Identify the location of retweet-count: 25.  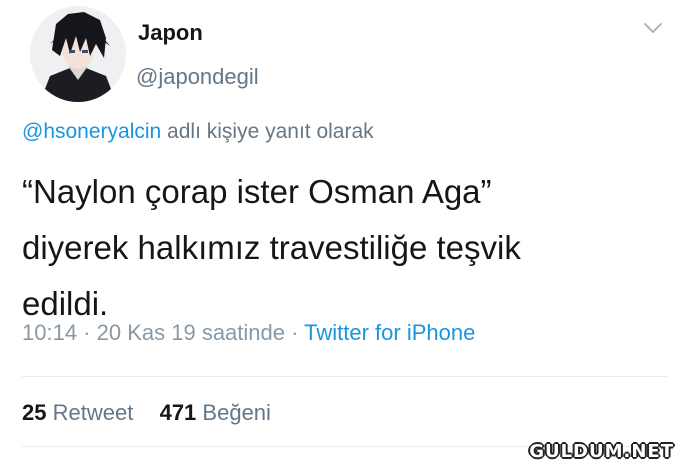
(34, 412).